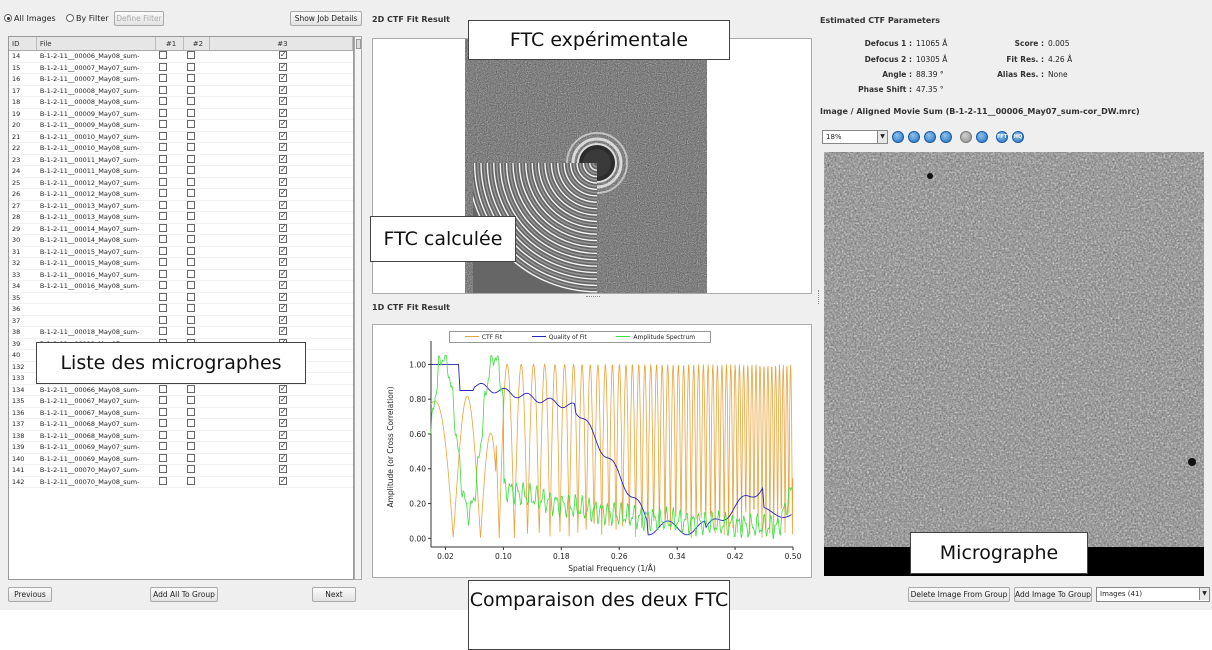 The height and width of the screenshot is (650, 1212). What do you see at coordinates (181, 287) in the screenshot?
I see `table-row: 34 B-1-2-11__00016_May08_sum-` at bounding box center [181, 287].